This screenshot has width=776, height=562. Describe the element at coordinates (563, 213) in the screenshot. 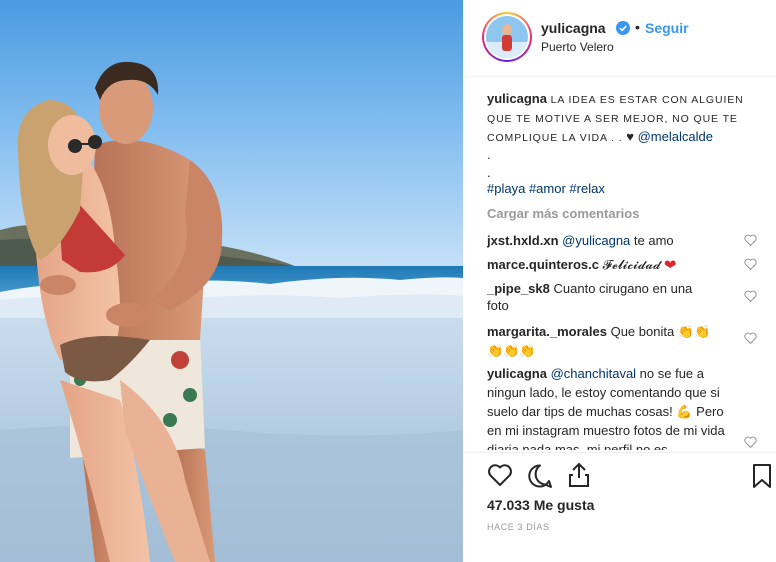

I see `load-more-comments-button: Cargar más comentarios` at that location.